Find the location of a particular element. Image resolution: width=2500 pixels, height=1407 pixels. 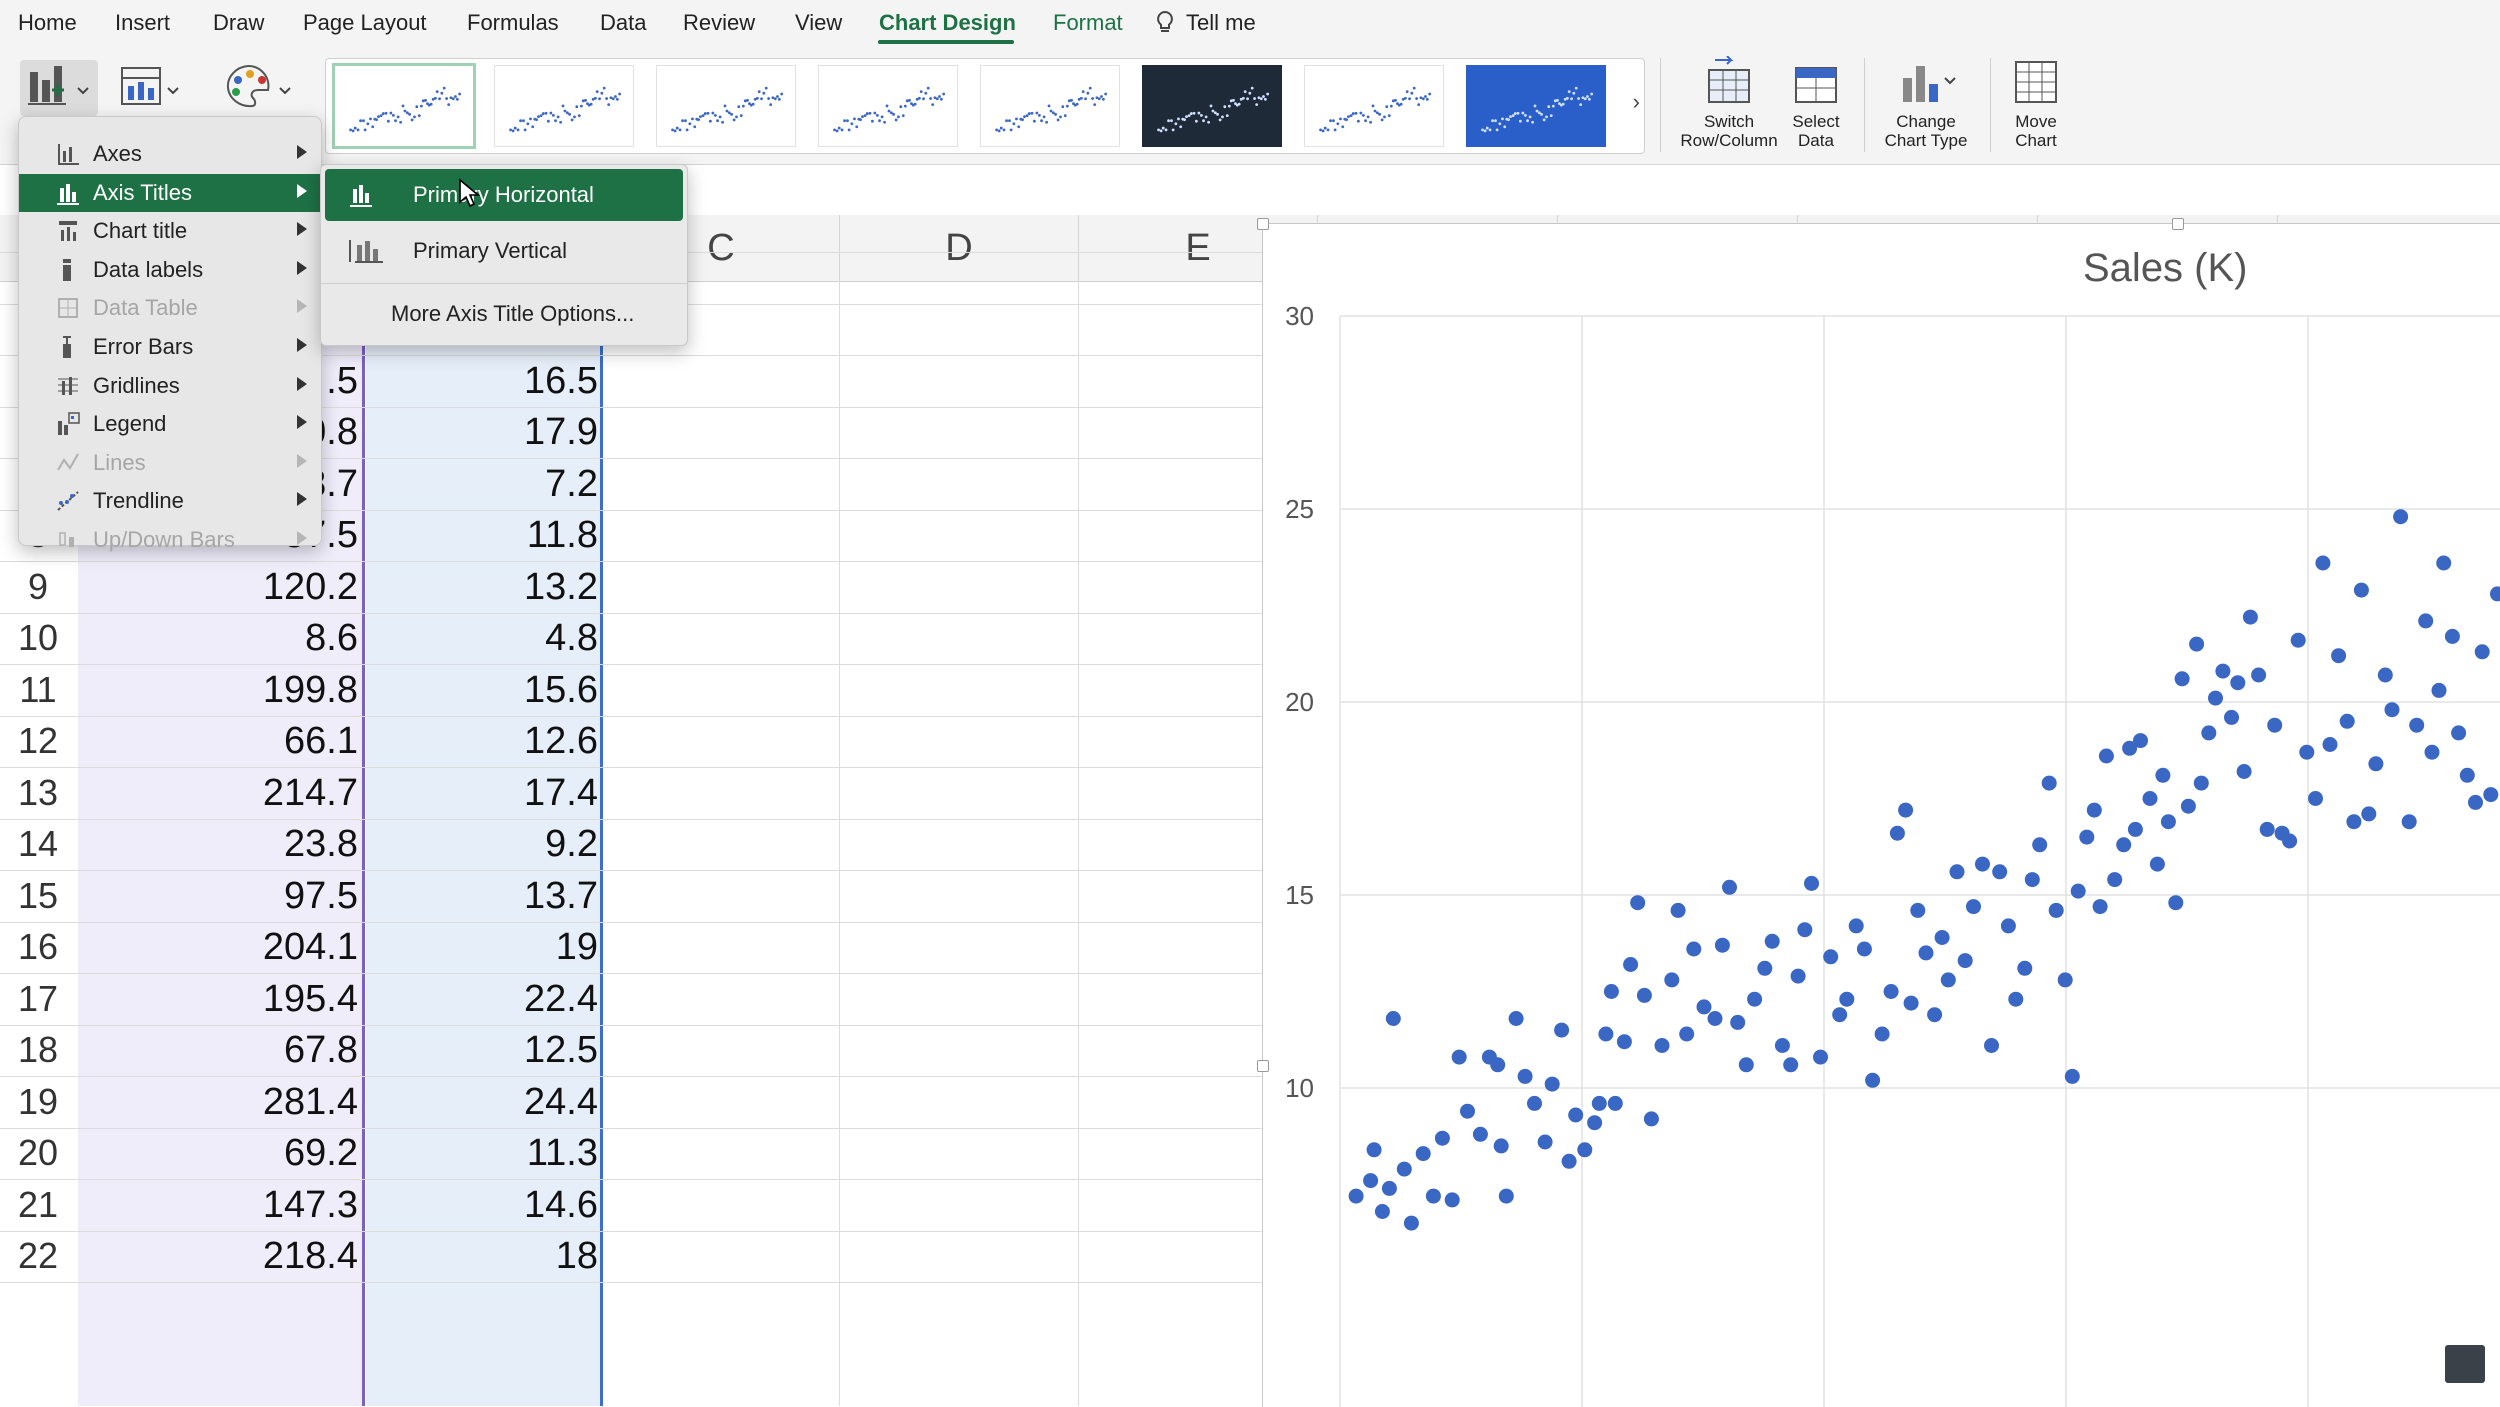

tab-insert: Insert is located at coordinates (142, 23).